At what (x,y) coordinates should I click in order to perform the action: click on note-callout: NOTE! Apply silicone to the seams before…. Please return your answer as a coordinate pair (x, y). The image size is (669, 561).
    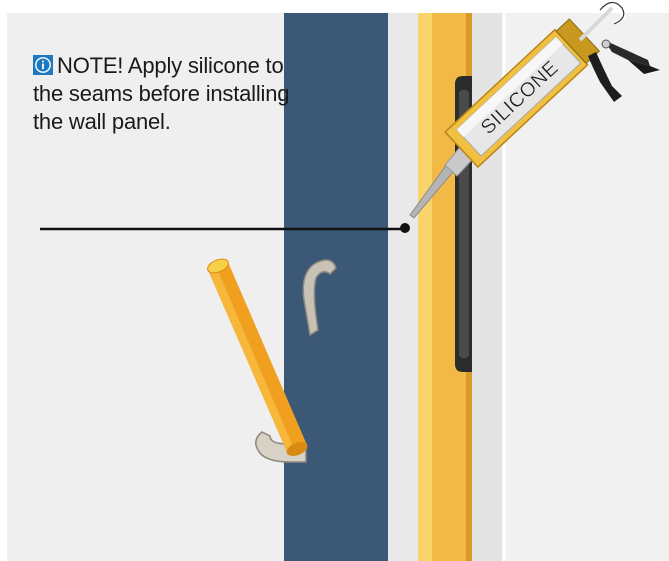
    Looking at the image, I should click on (168, 94).